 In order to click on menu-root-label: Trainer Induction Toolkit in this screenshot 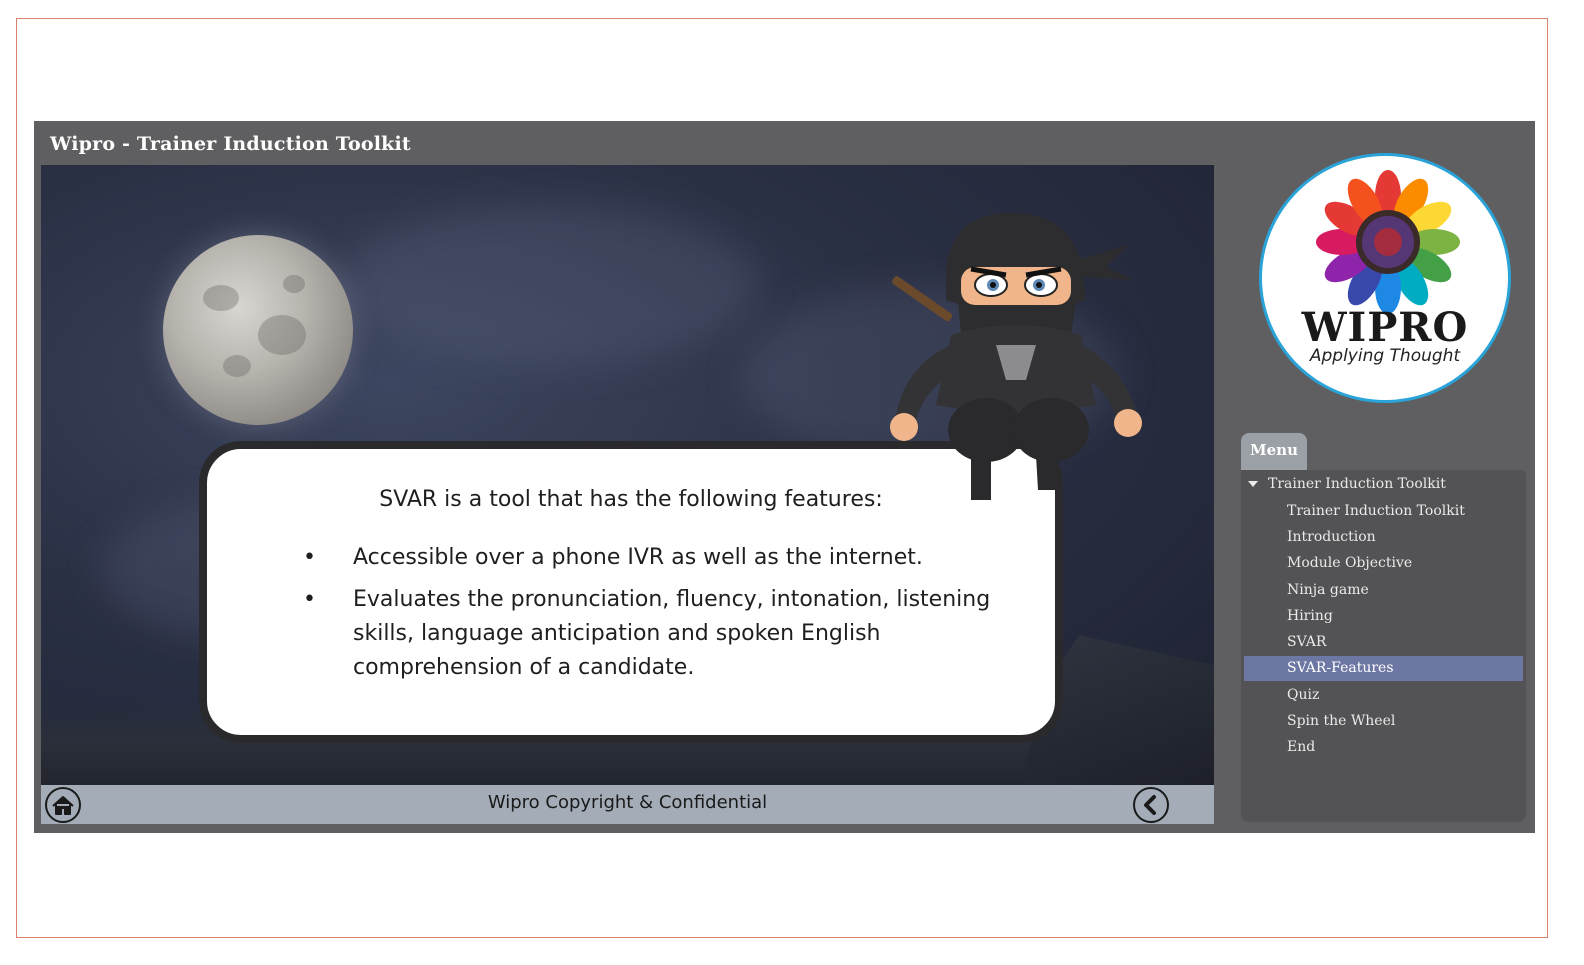, I will do `click(1357, 484)`.